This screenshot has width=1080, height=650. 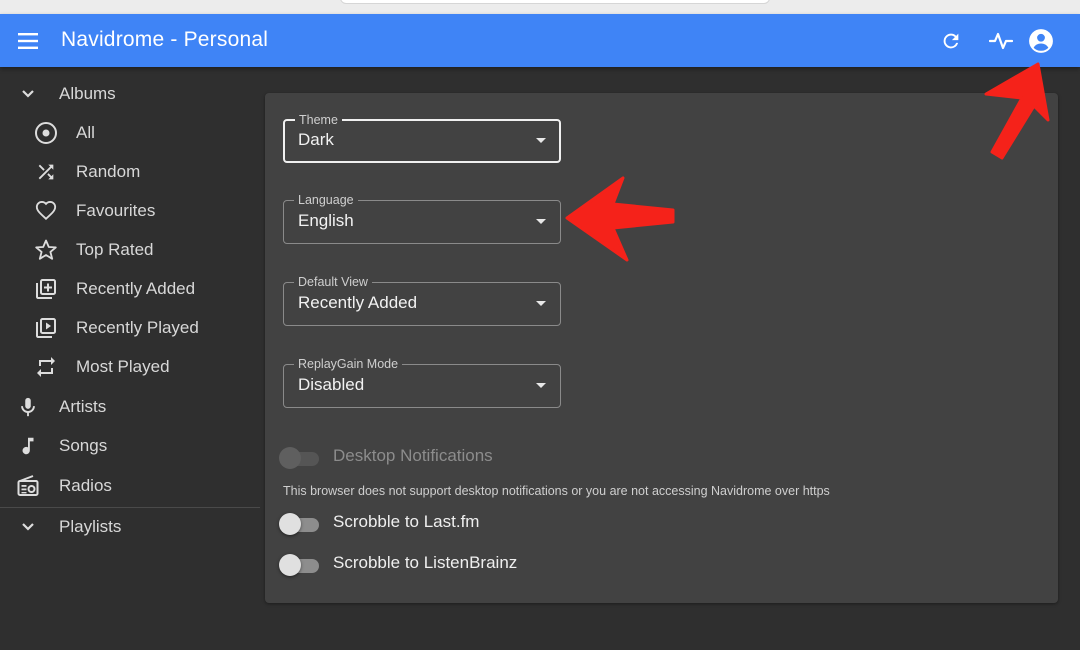 What do you see at coordinates (422, 300) in the screenshot?
I see `default-view-select: Default View Recently Added` at bounding box center [422, 300].